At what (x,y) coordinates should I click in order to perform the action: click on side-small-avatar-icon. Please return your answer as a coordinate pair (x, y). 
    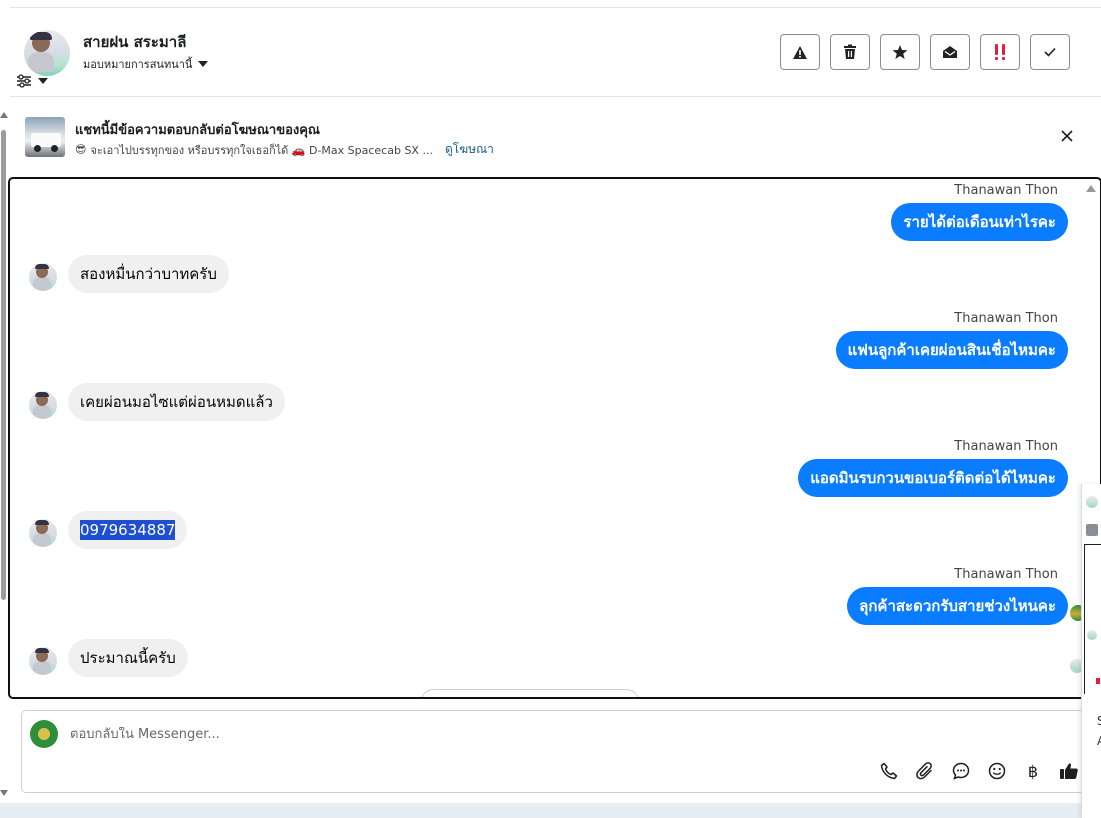
    Looking at the image, I should click on (1092, 635).